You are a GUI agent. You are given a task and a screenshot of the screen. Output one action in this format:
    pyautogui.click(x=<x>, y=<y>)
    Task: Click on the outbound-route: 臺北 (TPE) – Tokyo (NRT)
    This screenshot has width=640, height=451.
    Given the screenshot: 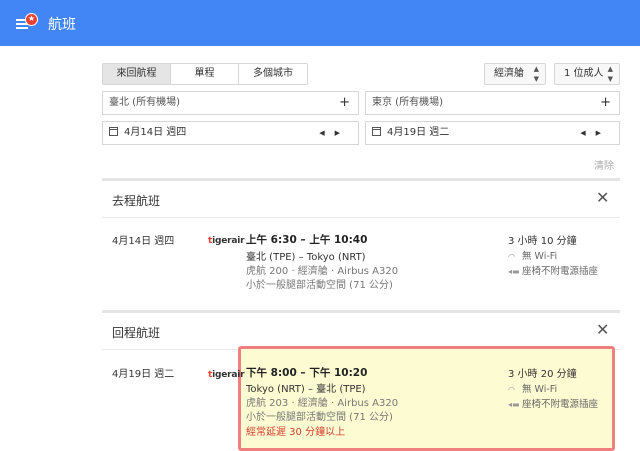 What is the action you would take?
    pyautogui.click(x=306, y=257)
    